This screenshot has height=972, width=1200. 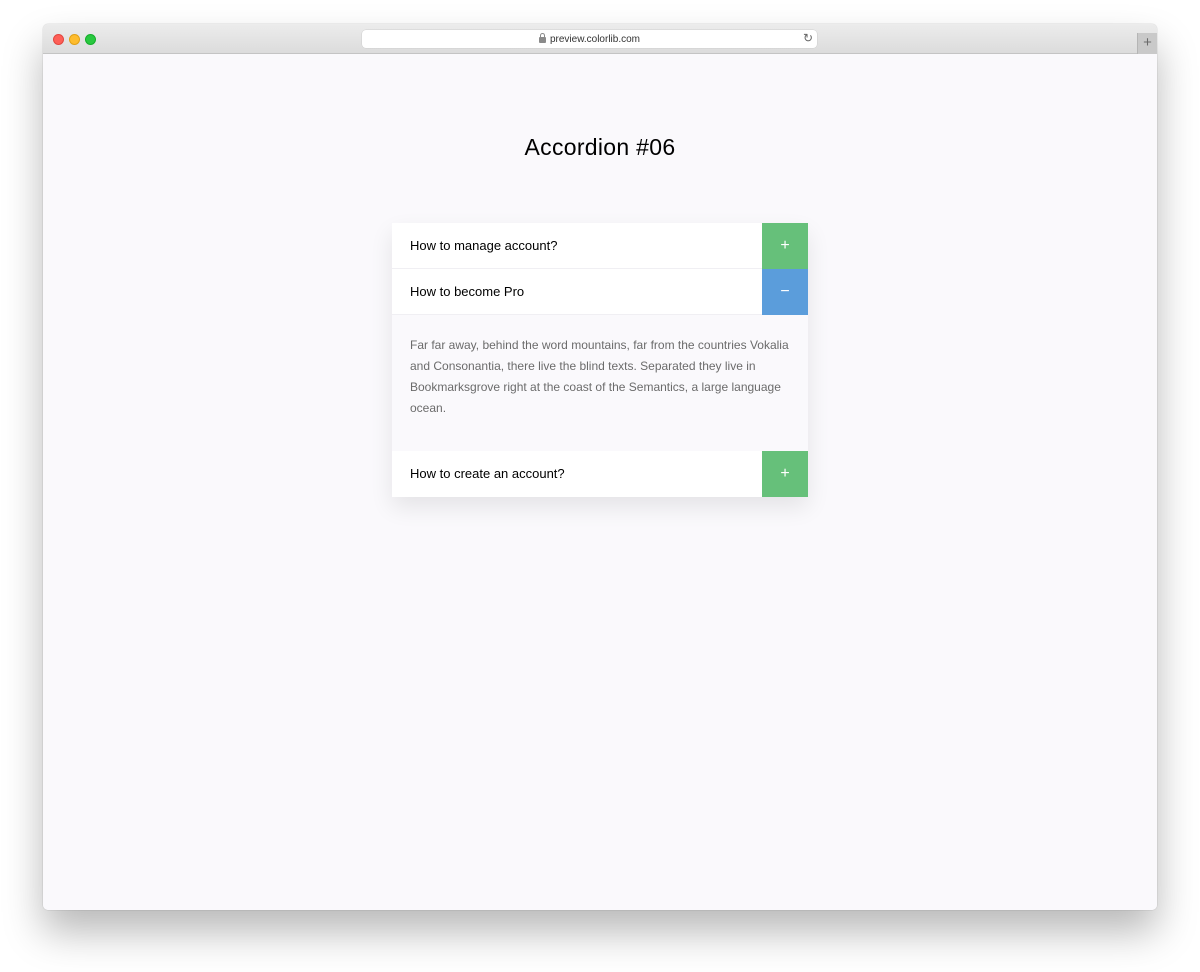 I want to click on close-window-icon, so click(x=58, y=39).